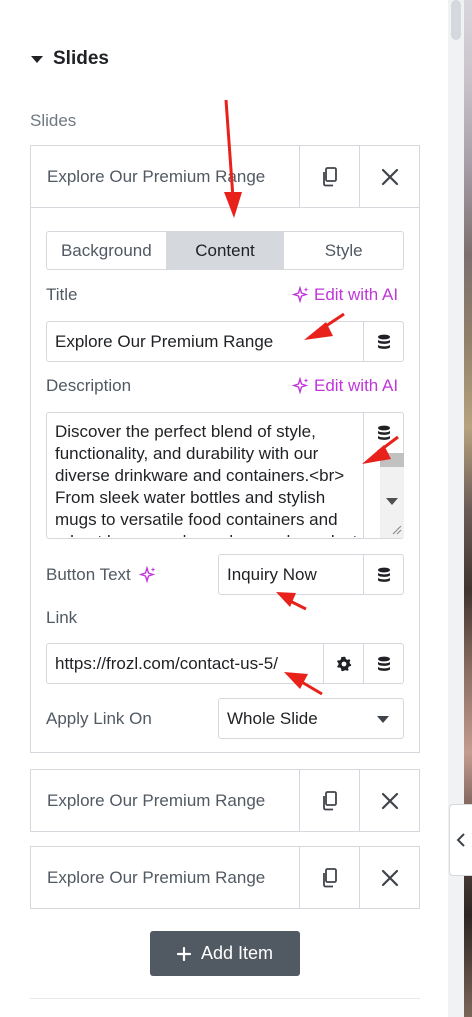 The width and height of the screenshot is (472, 1017). Describe the element at coordinates (396, 529) in the screenshot. I see `resize-grip-icon` at that location.